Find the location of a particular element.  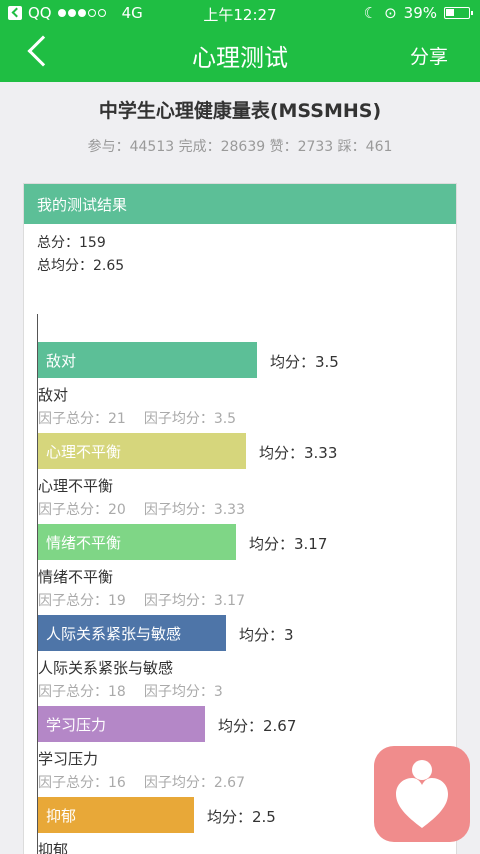

result-summary: 总分：159 总均分：2.65 is located at coordinates (80, 255).